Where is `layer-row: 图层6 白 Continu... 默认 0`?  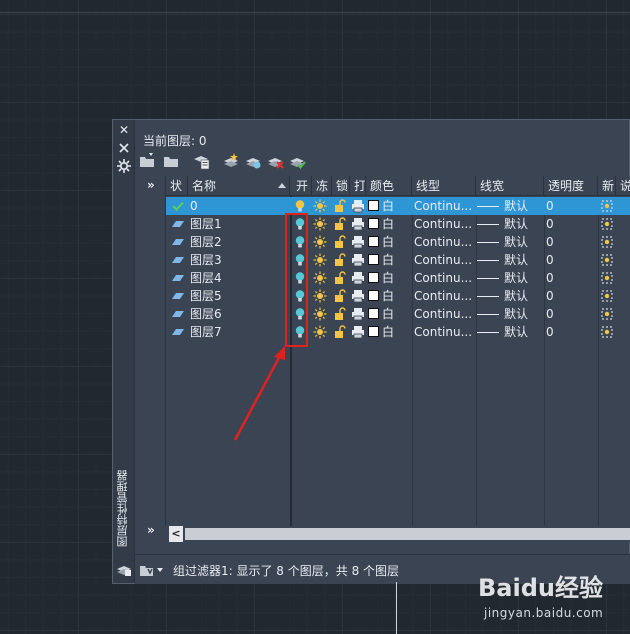 layer-row: 图层6 白 Continu... 默认 0 is located at coordinates (398, 314).